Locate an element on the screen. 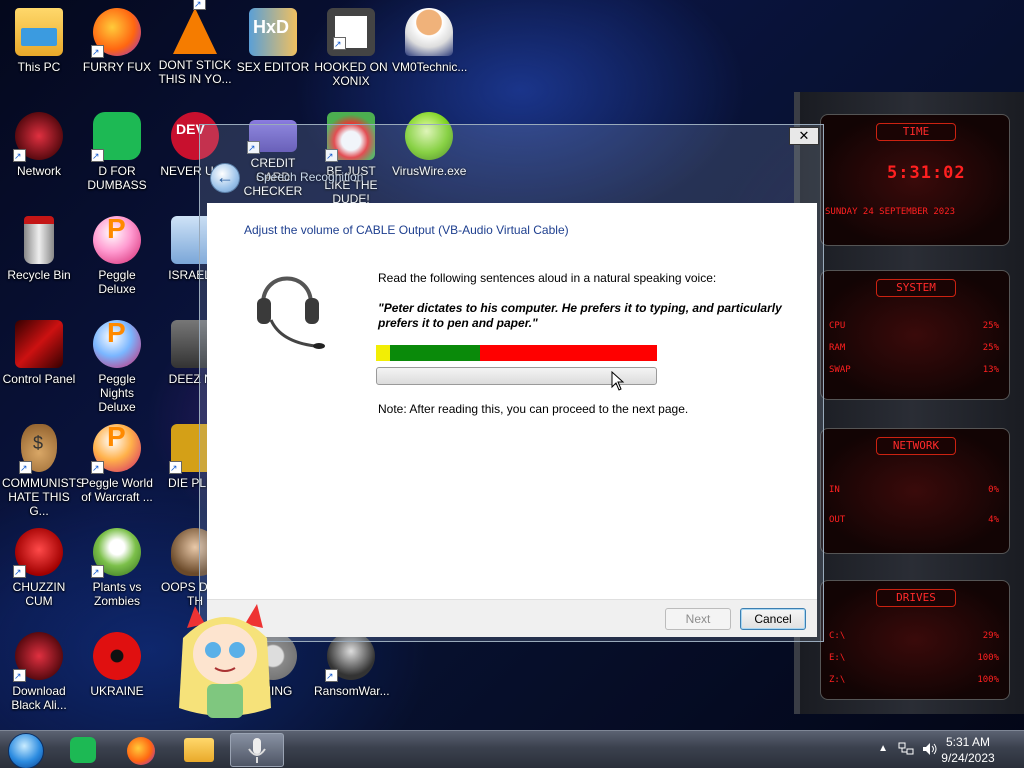 Image resolution: width=1024 pixels, height=768 pixels. desktop-icon-control-panel: Control Panel is located at coordinates (39, 350).